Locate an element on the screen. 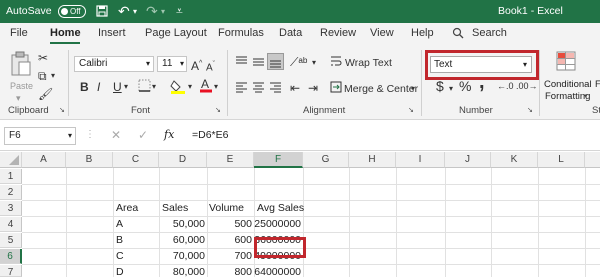 The height and width of the screenshot is (277, 600). currency-button: $ is located at coordinates (440, 86).